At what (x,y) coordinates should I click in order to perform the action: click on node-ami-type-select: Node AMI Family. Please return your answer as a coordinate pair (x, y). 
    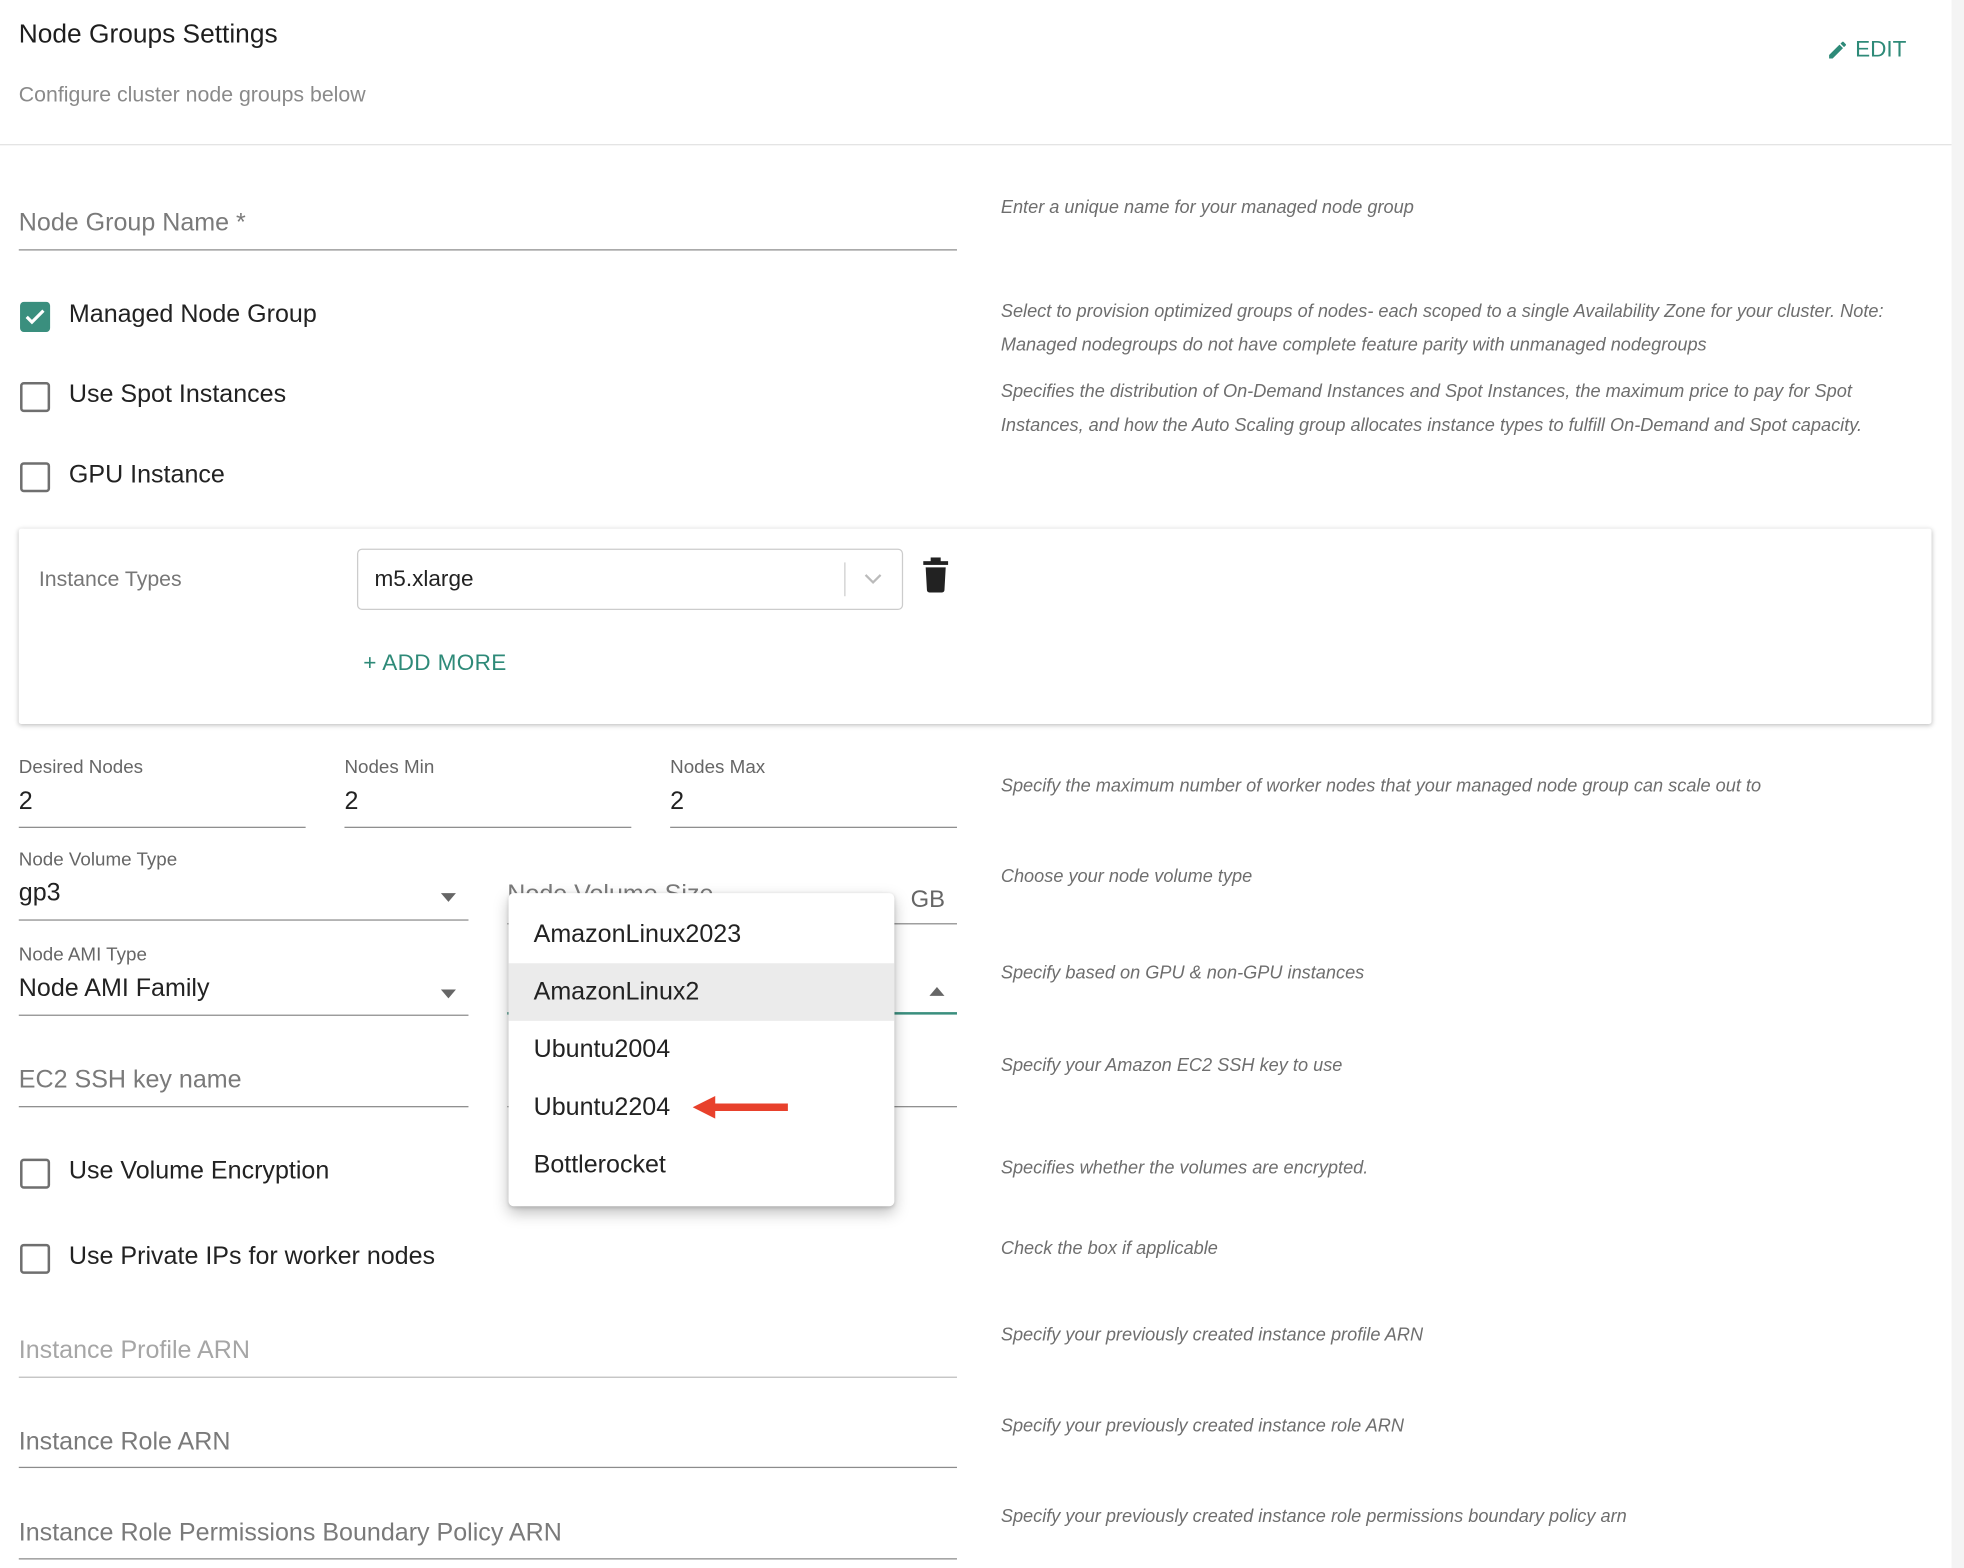
    Looking at the image, I should click on (114, 989).